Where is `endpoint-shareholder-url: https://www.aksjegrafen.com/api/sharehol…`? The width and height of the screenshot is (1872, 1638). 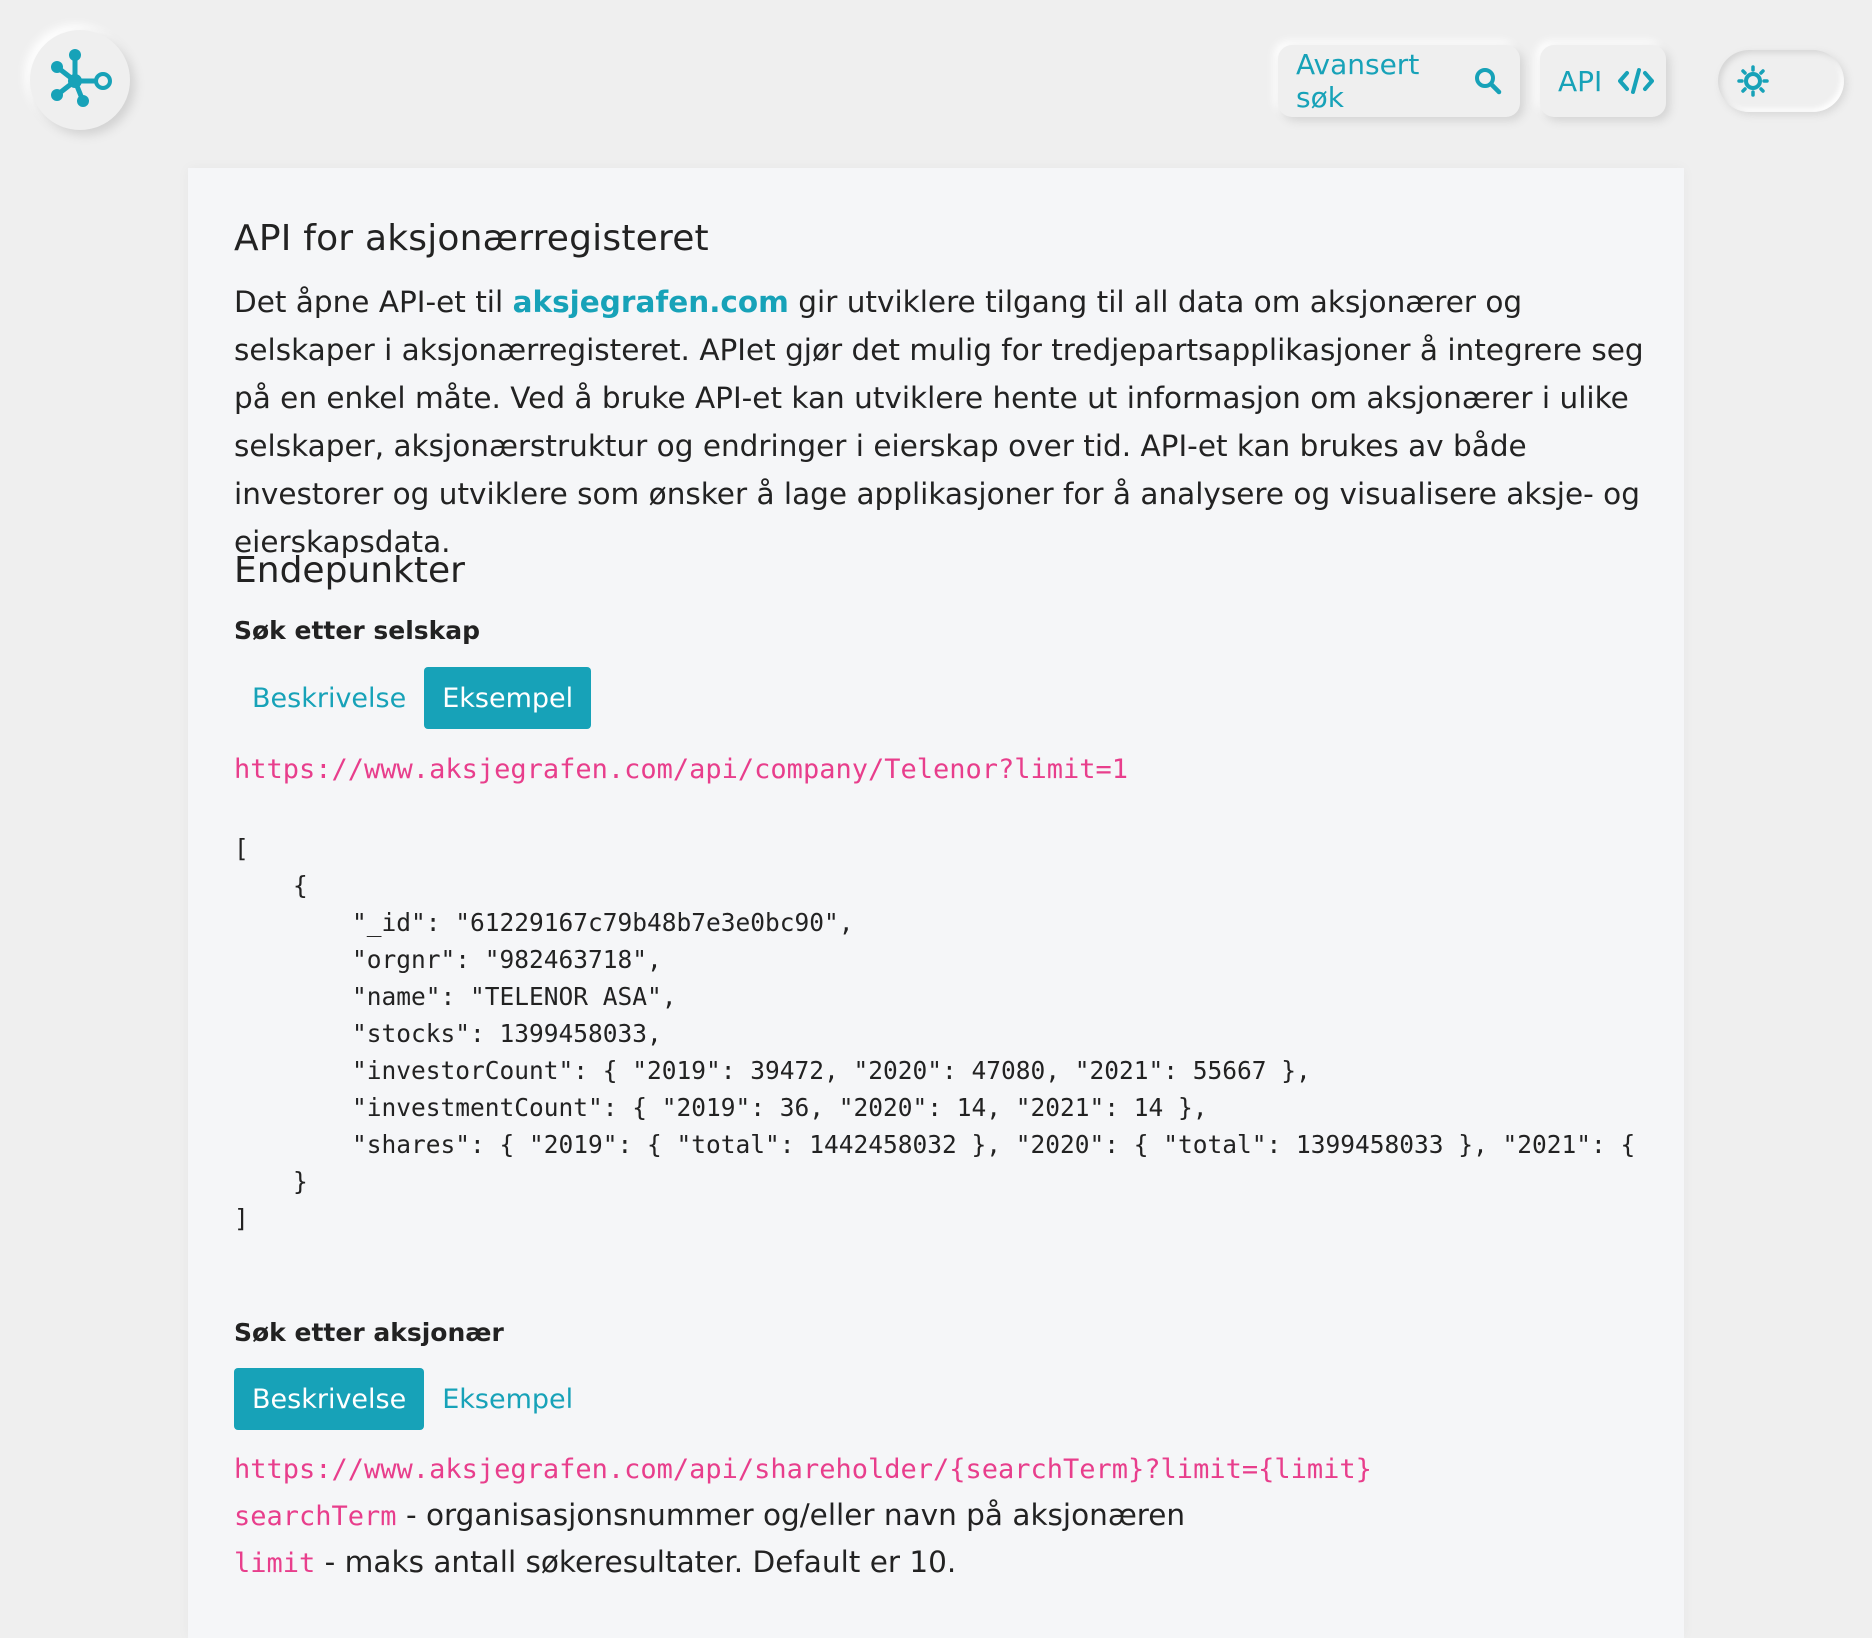
endpoint-shareholder-url: https://www.aksjegrafen.com/api/sharehol… is located at coordinates (803, 1469).